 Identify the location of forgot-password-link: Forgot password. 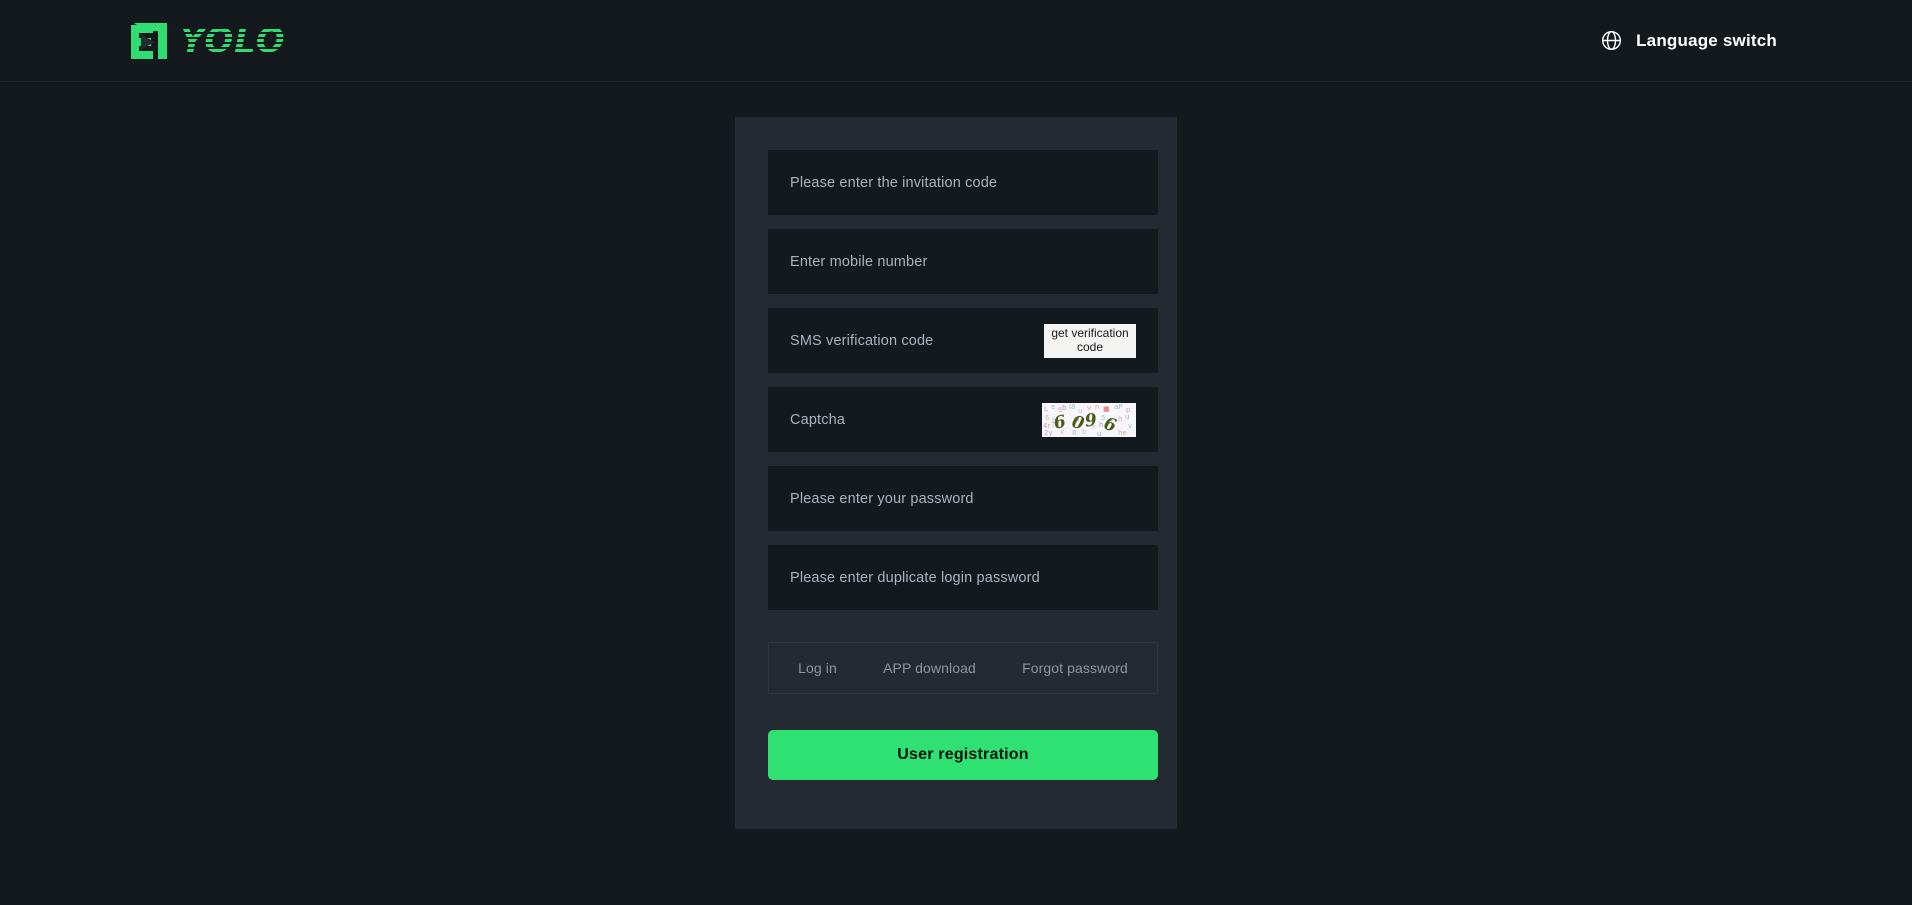
(1075, 668).